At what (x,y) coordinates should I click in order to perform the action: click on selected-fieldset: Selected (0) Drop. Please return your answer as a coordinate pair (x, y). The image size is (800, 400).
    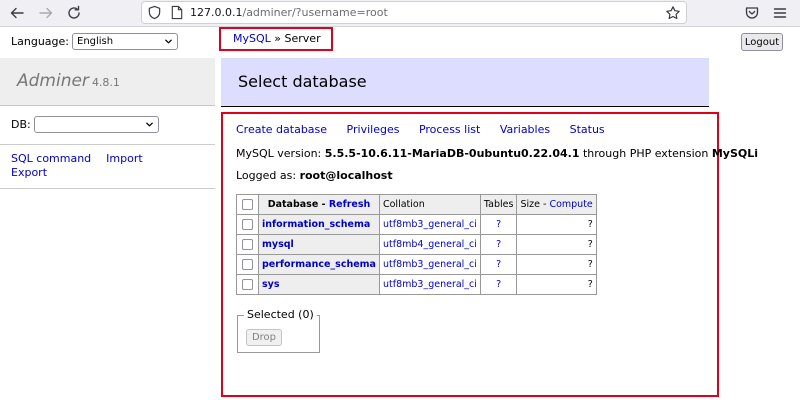
    Looking at the image, I should click on (278, 330).